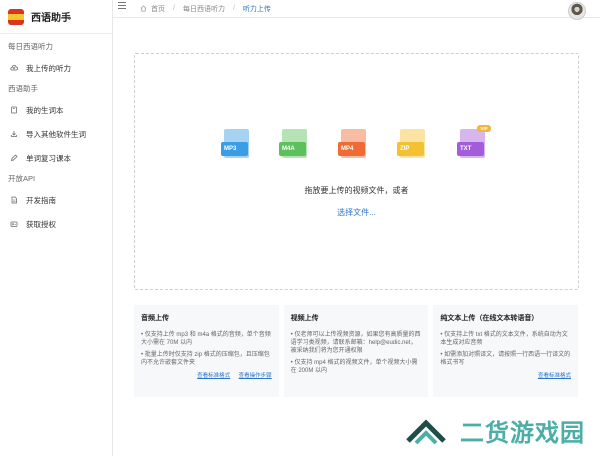  I want to click on sidebar-item-get-authorization: 获取授权, so click(56, 224).